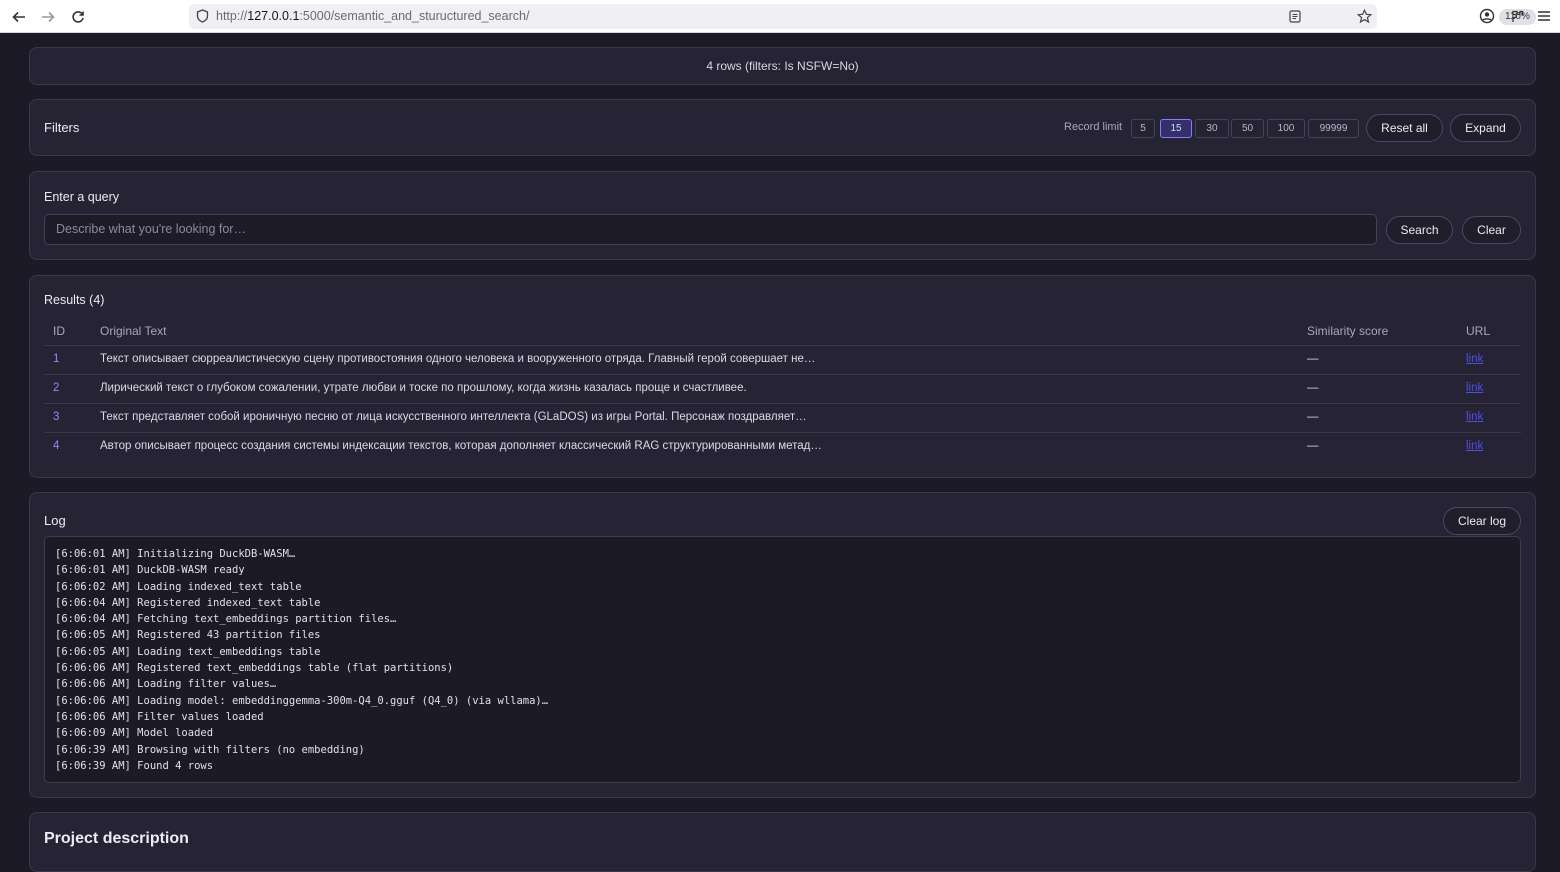 Image resolution: width=1560 pixels, height=872 pixels. I want to click on project-description-card: Project description, so click(782, 842).